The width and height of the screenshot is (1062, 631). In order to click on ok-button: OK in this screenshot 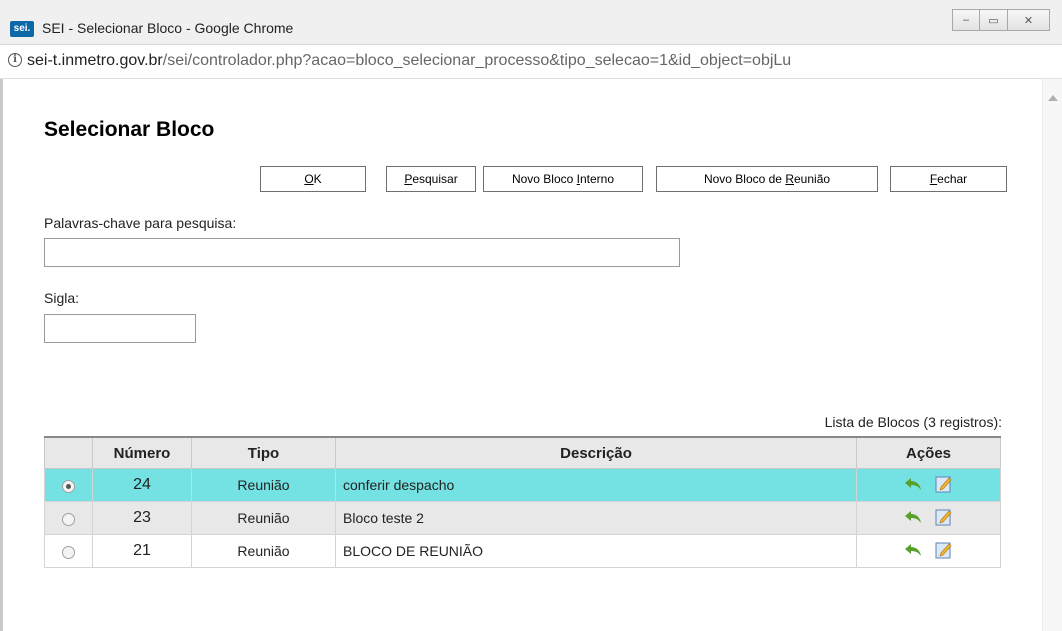, I will do `click(313, 179)`.